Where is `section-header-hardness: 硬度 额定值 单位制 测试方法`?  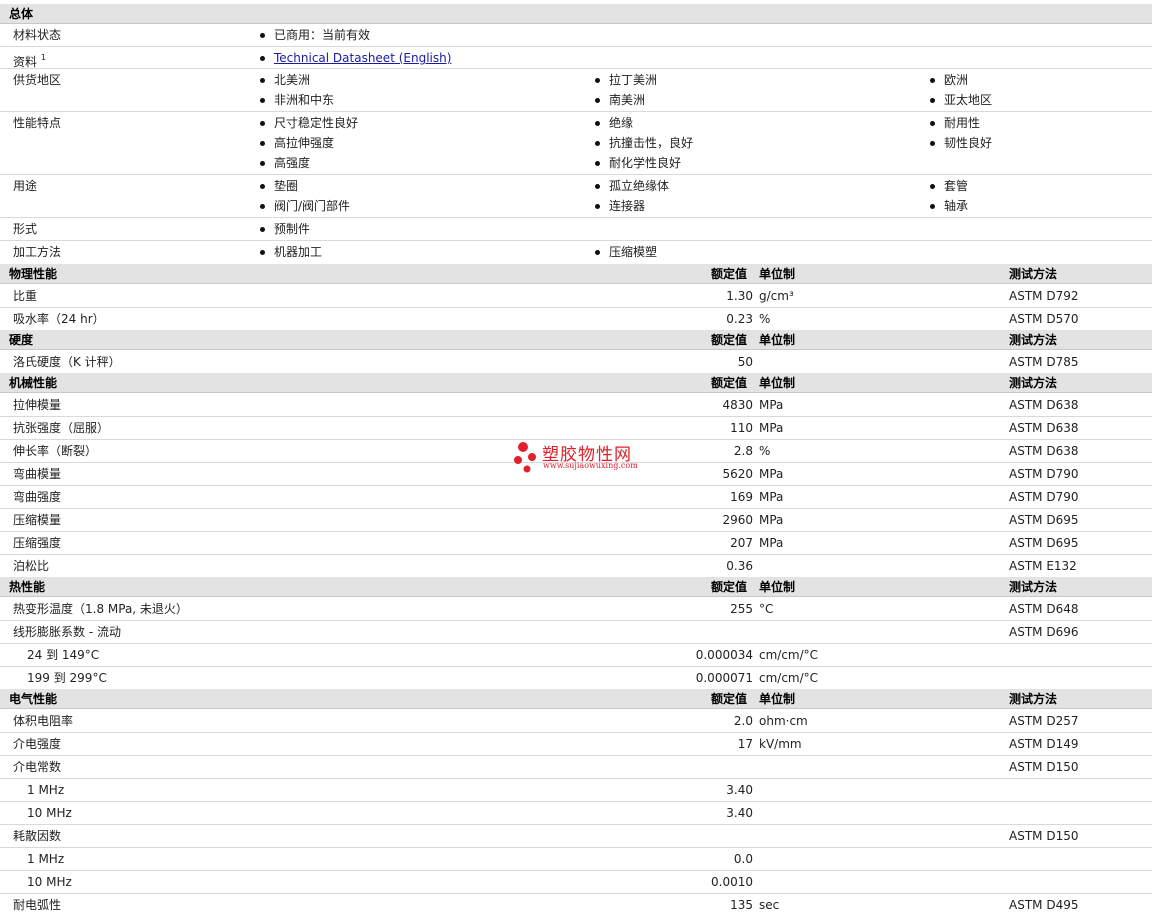
section-header-hardness: 硬度 额定值 单位制 测试方法 is located at coordinates (576, 340).